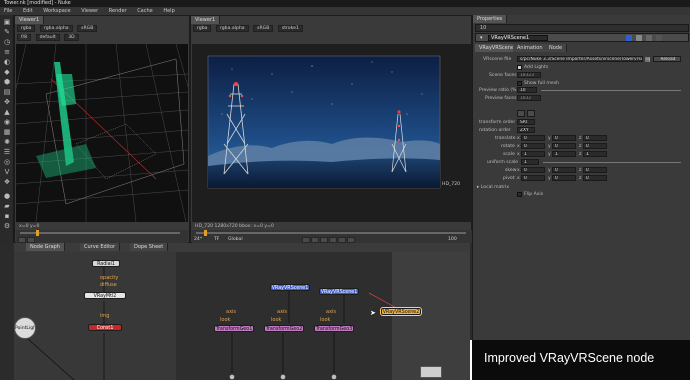  I want to click on tab-node: Node, so click(556, 48).